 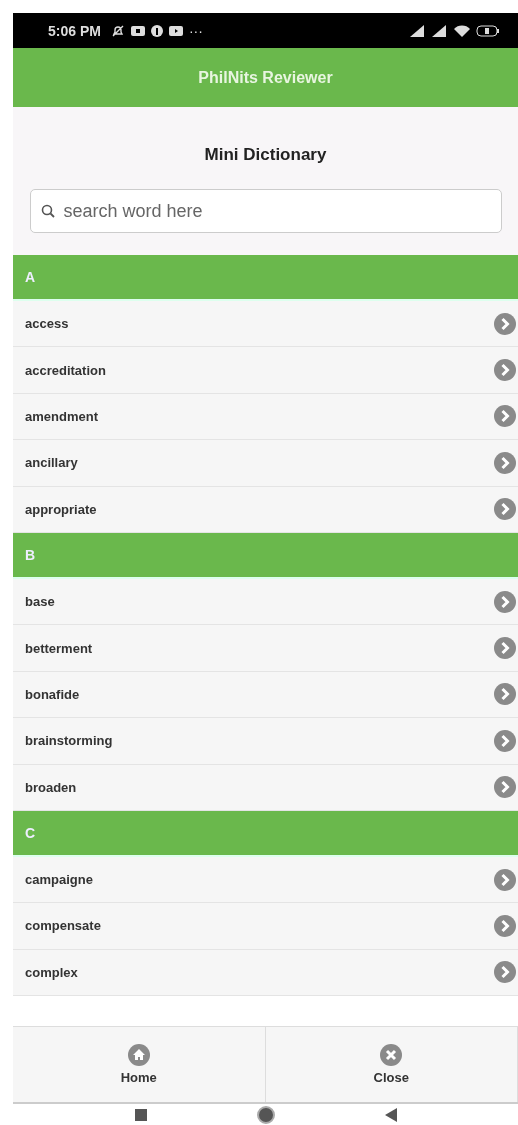 What do you see at coordinates (390, 1114) in the screenshot?
I see `back-icon` at bounding box center [390, 1114].